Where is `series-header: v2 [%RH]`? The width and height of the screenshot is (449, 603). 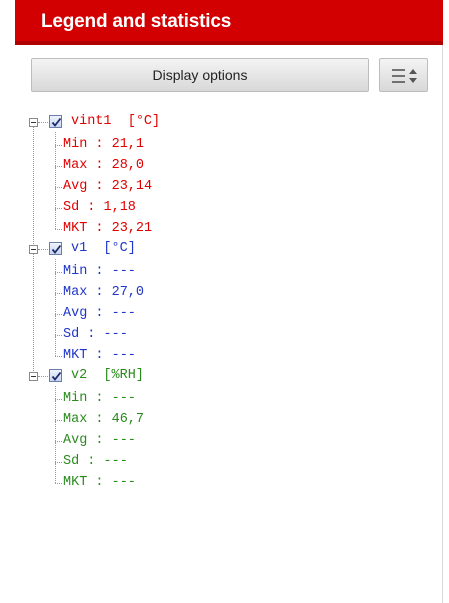 series-header: v2 [%RH] is located at coordinates (225, 378).